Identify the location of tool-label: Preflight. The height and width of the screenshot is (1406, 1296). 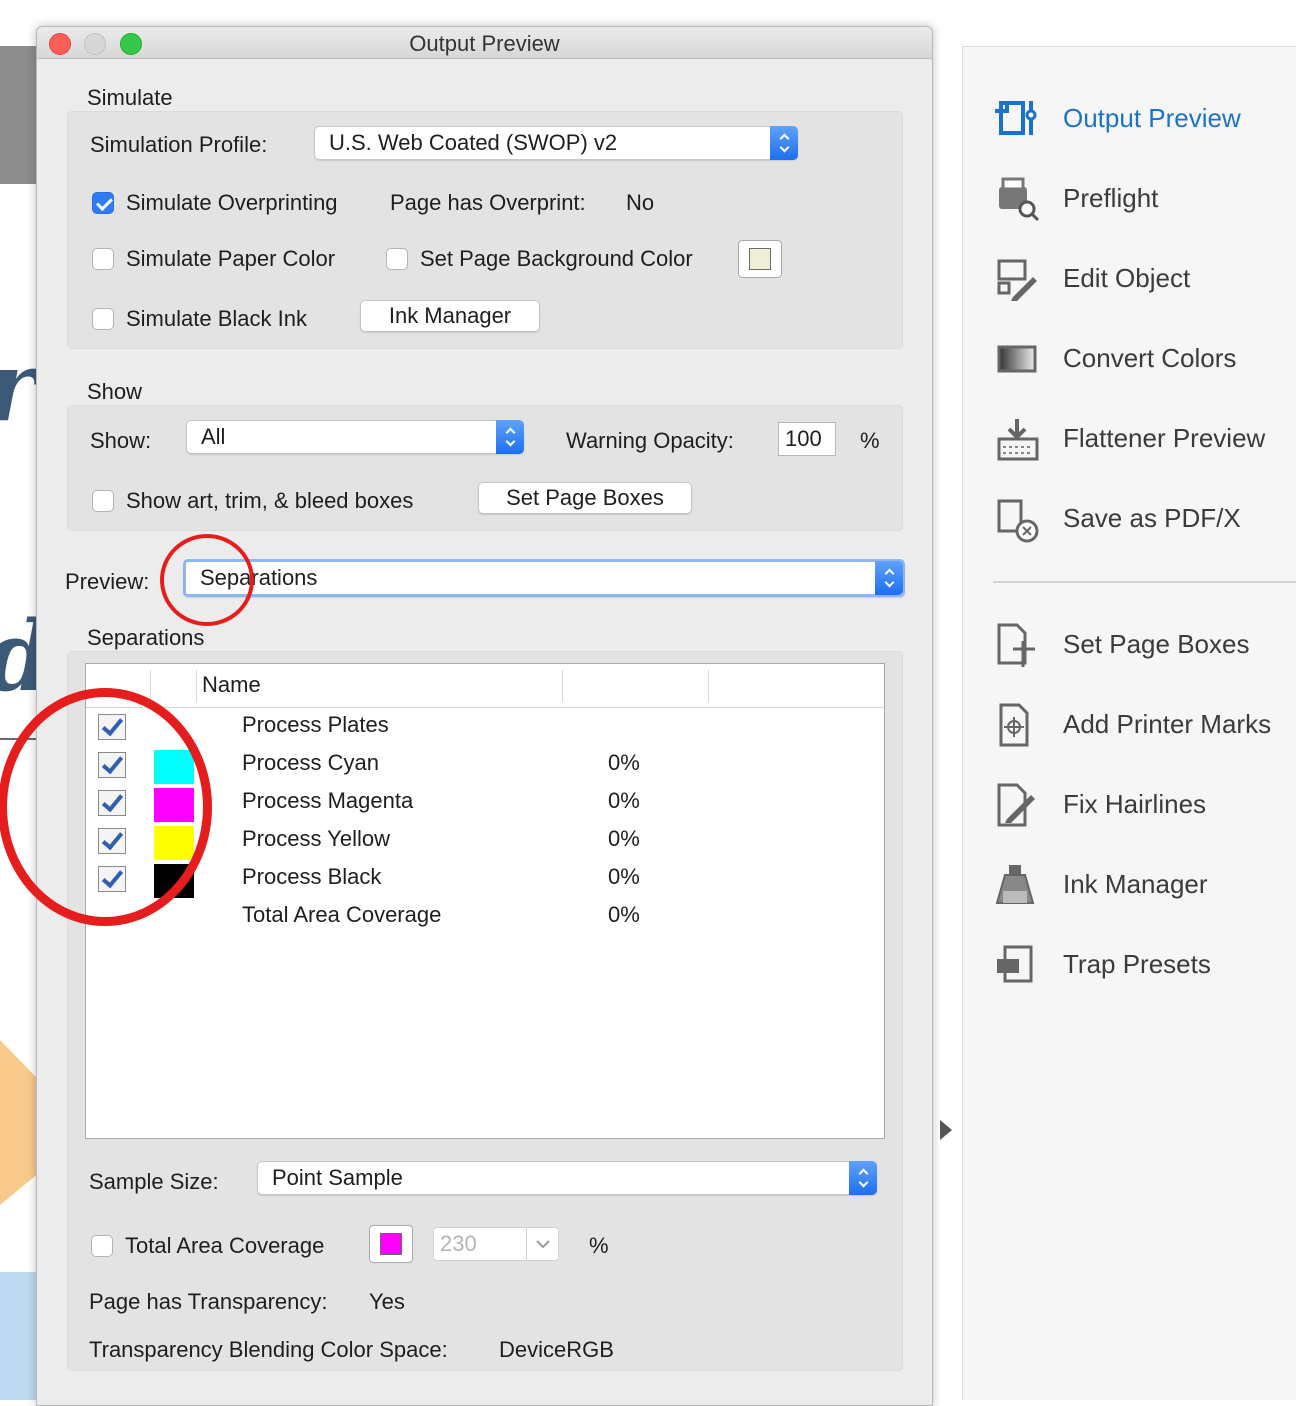
(1111, 198).